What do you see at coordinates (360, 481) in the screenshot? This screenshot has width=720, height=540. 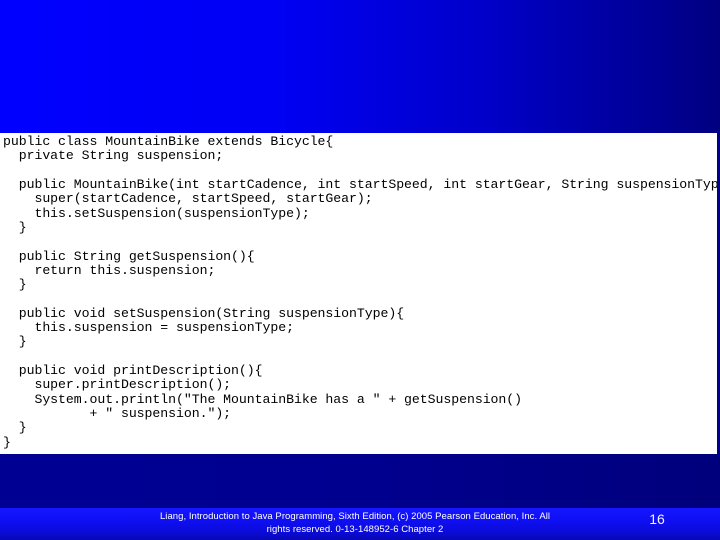 I see `lower-background-band` at bounding box center [360, 481].